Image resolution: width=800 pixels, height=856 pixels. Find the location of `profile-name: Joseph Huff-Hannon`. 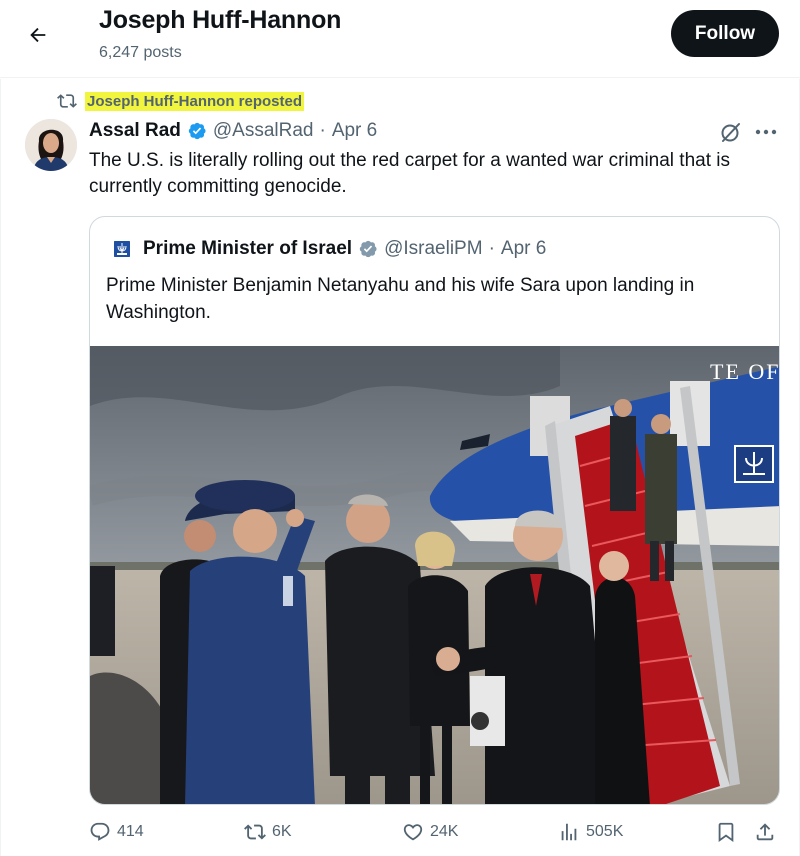

profile-name: Joseph Huff-Hannon is located at coordinates (220, 20).